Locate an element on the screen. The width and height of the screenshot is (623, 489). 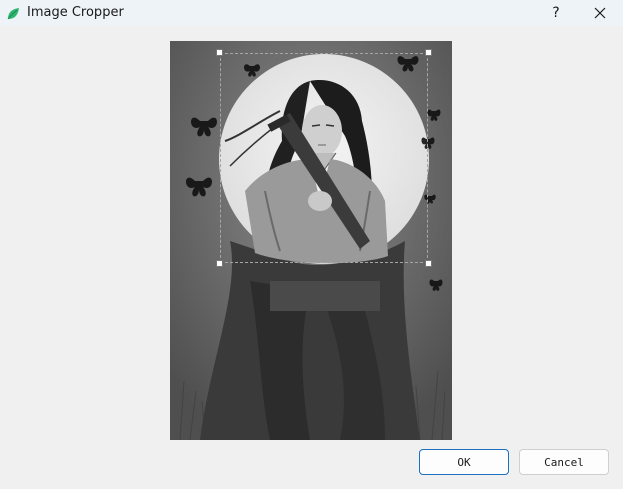
window-title: Image Cropper is located at coordinates (75, 12).